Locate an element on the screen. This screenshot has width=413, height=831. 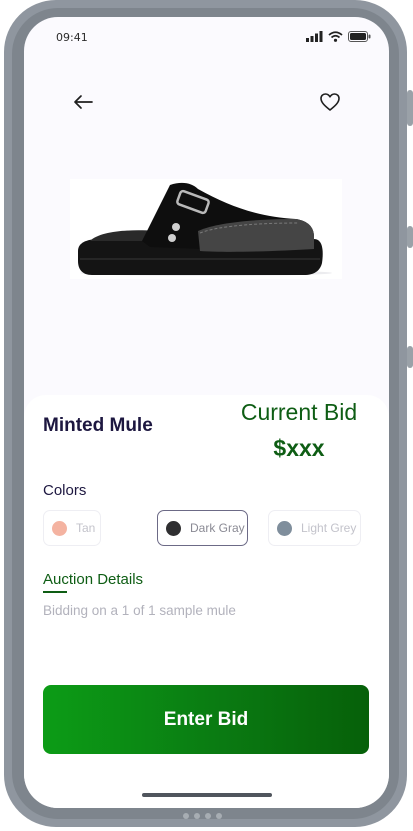
side-button-bottom is located at coordinates (410, 357).